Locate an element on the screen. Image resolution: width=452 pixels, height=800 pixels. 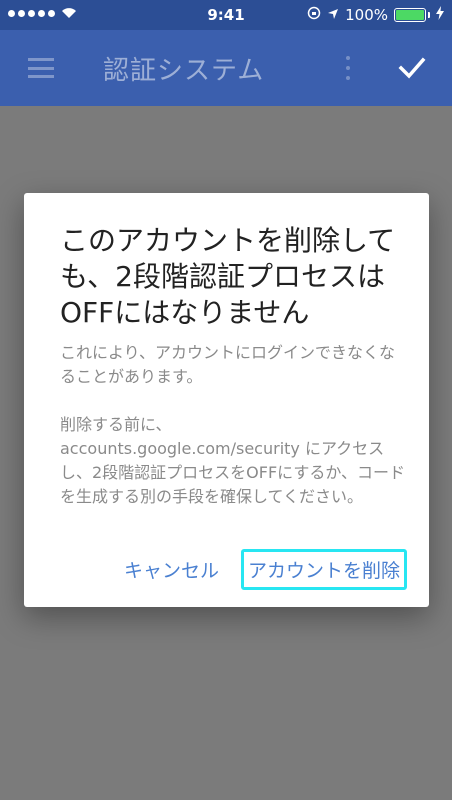
status-bar: 9:41 100% is located at coordinates (226, 15).